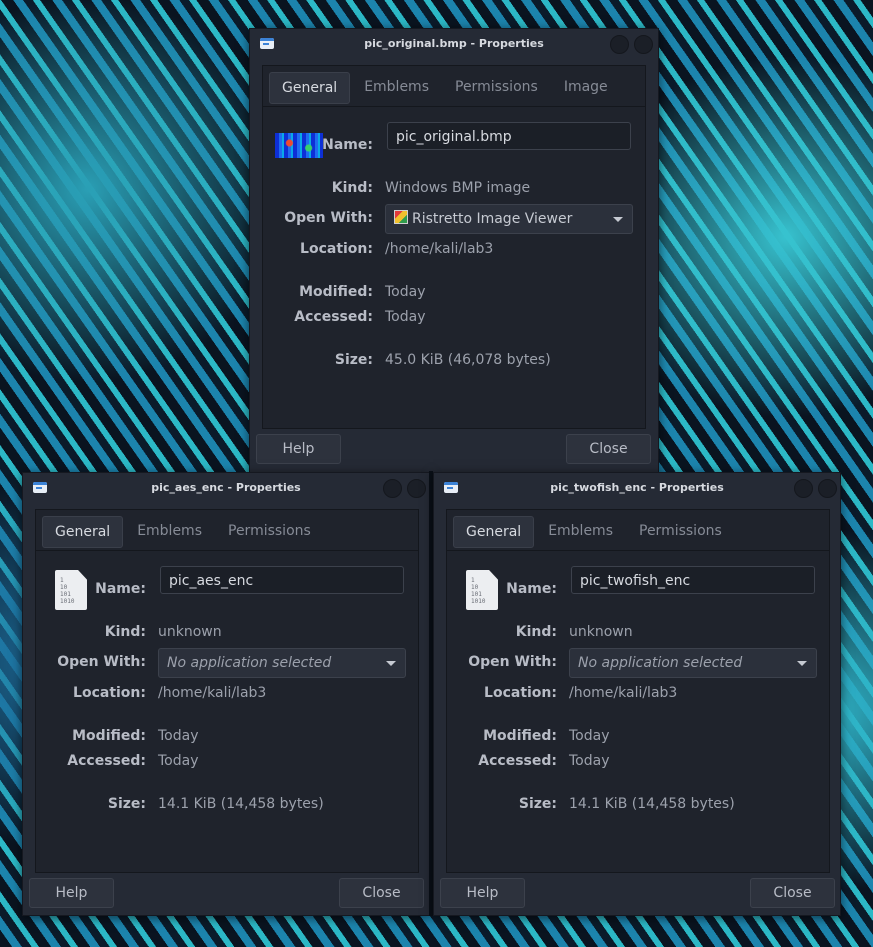  I want to click on ristretto-icon, so click(401, 217).